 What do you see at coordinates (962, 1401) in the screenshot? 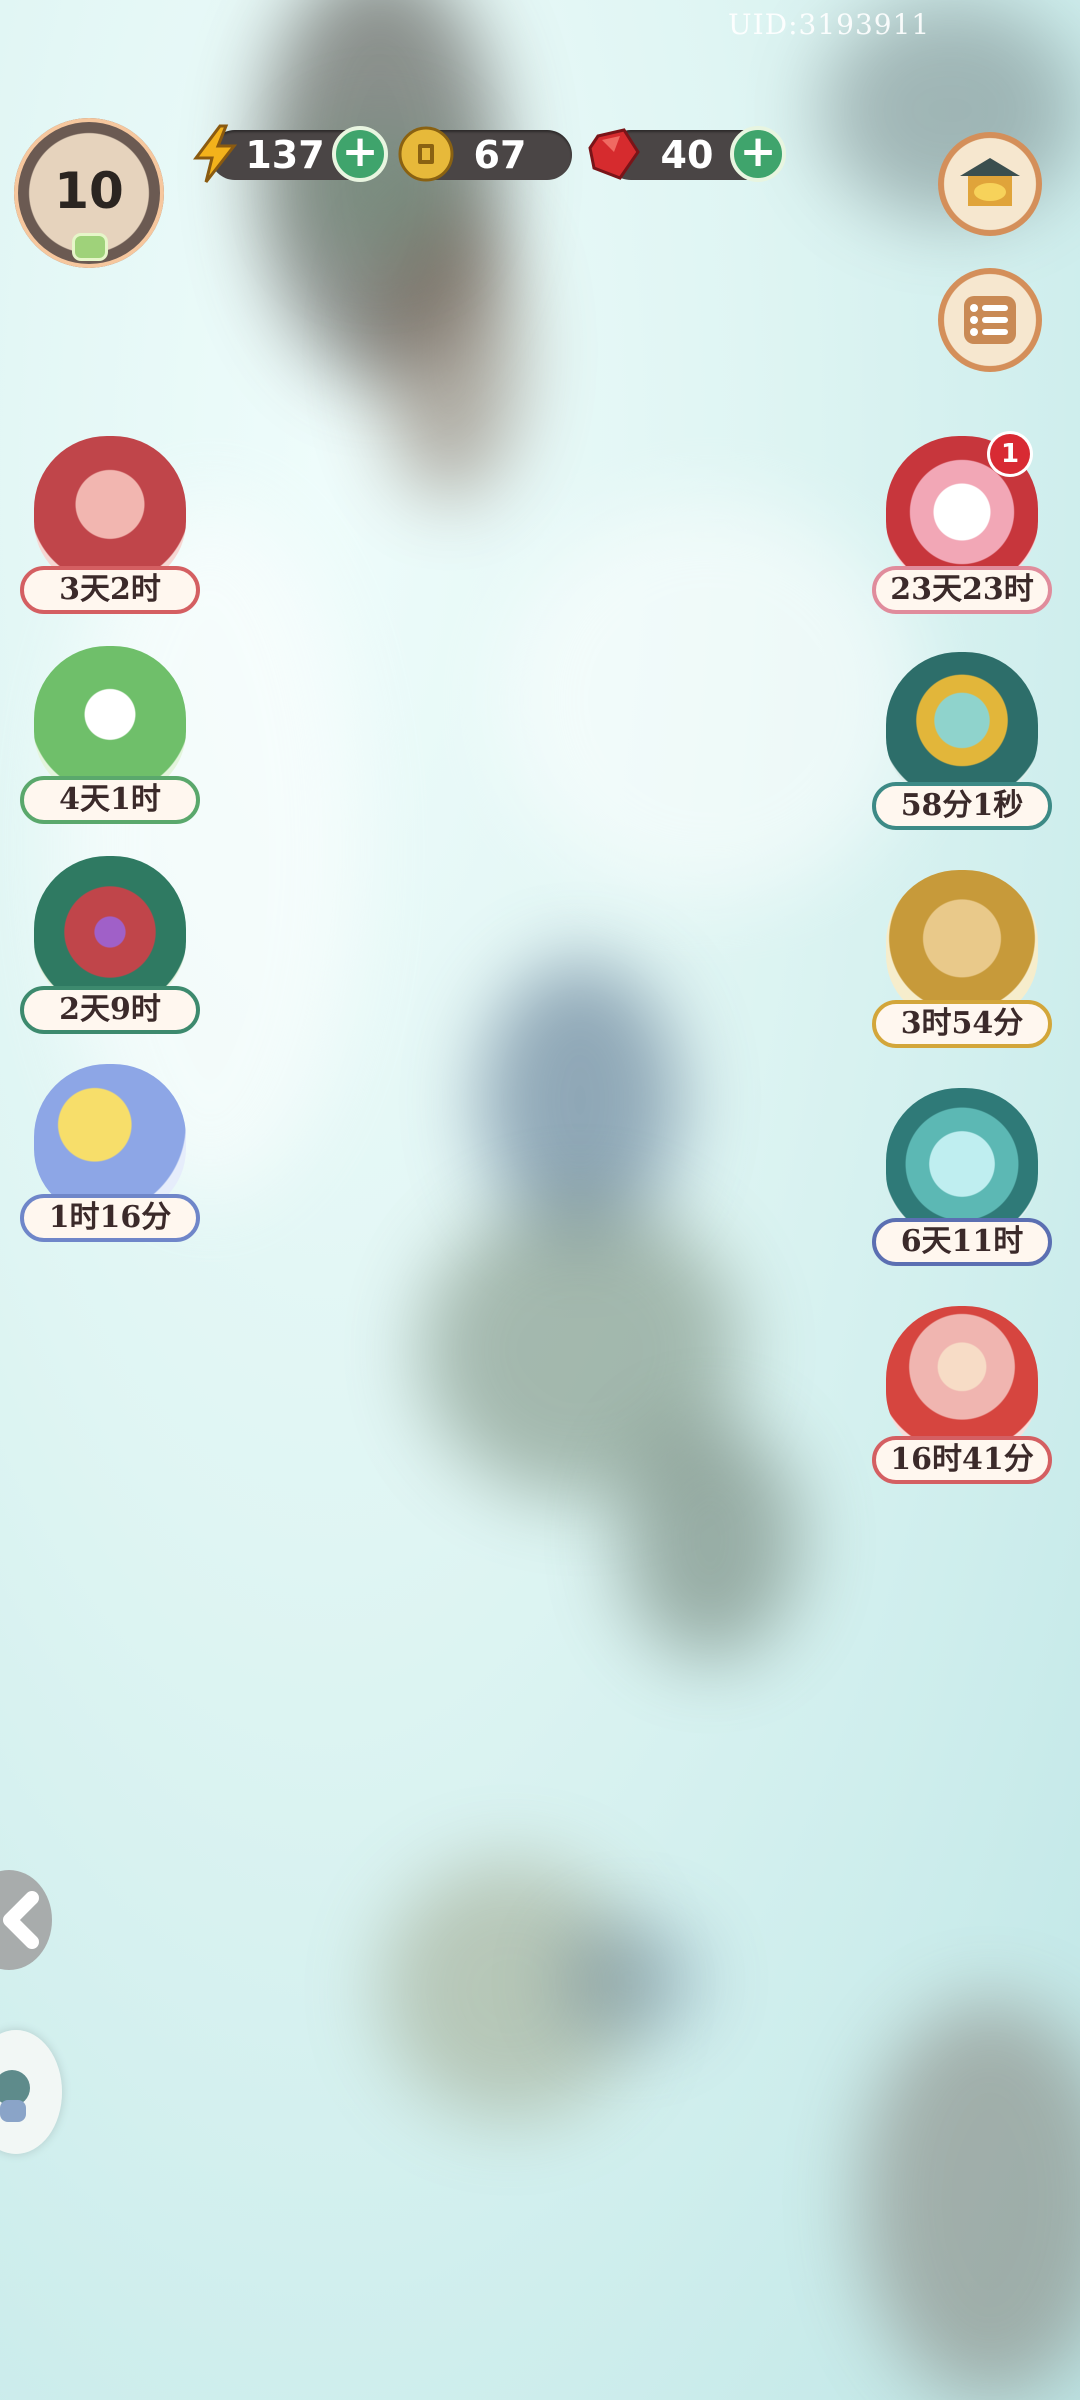
I see `event-girl-merchant: 16时41分` at bounding box center [962, 1401].